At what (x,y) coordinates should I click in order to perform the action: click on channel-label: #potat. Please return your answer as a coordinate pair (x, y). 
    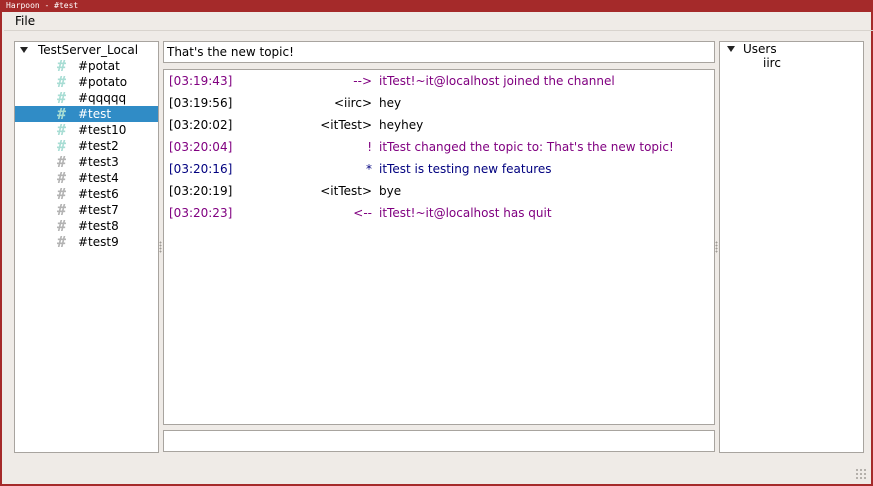
    Looking at the image, I should click on (99, 66).